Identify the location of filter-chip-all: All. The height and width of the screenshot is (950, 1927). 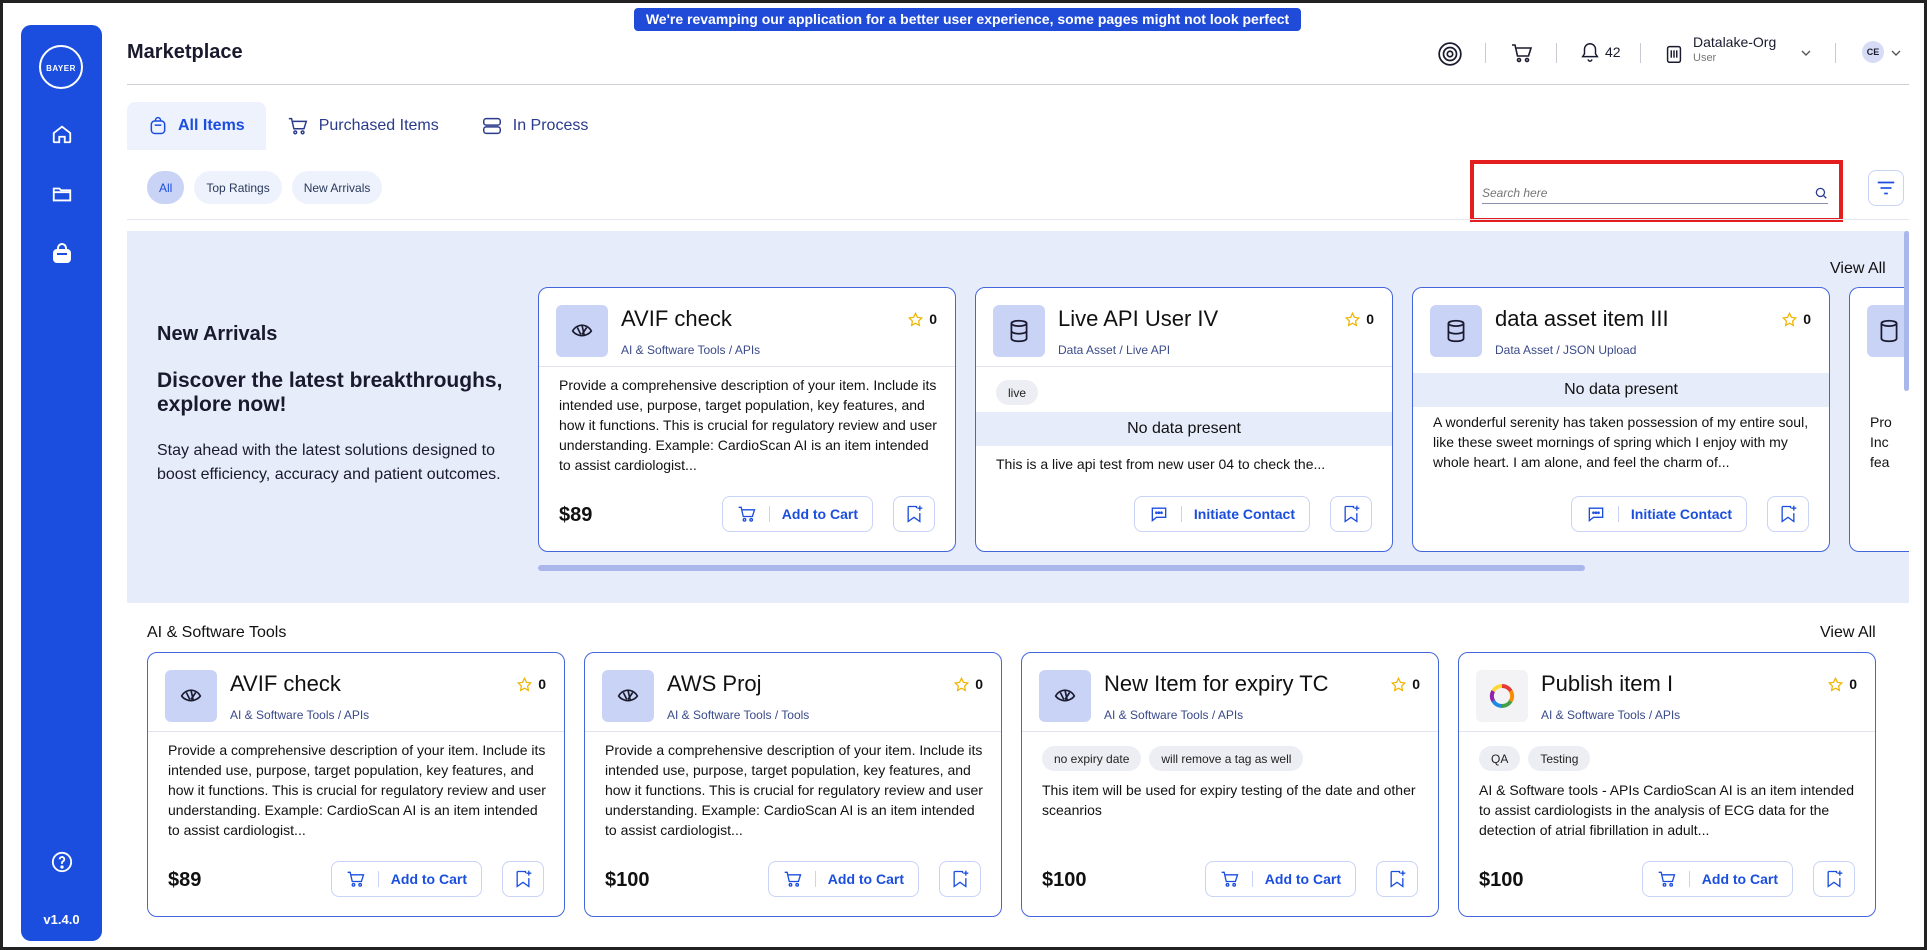
(166, 187).